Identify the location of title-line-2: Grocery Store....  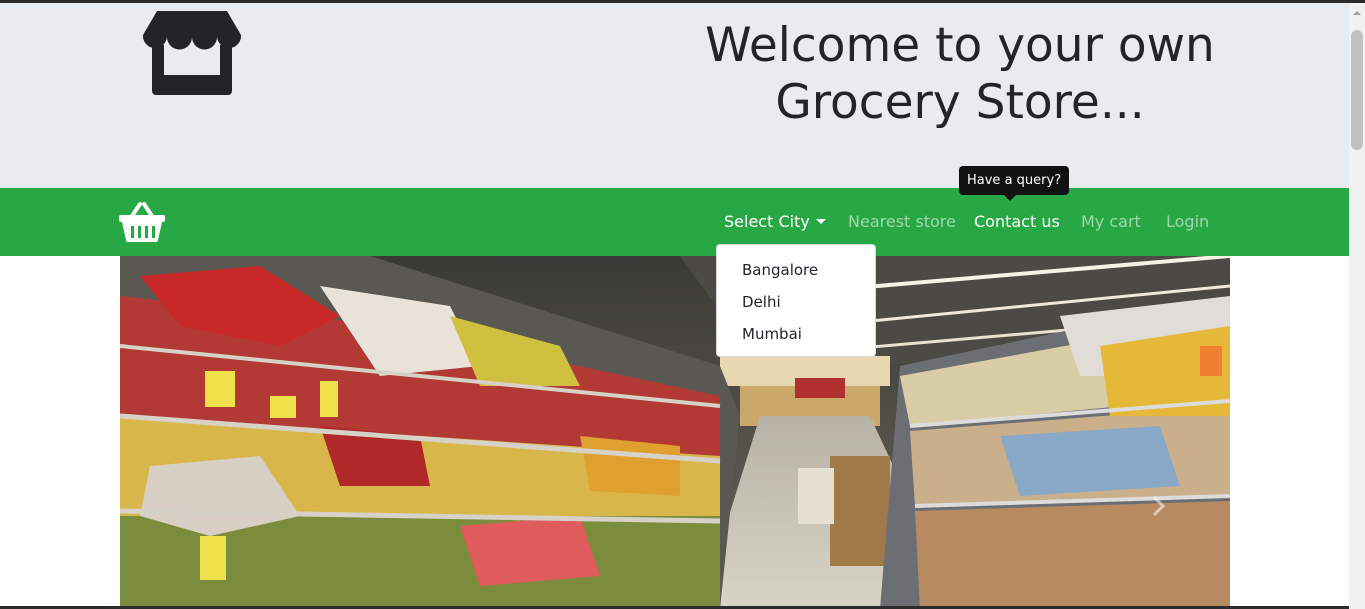
(960, 102).